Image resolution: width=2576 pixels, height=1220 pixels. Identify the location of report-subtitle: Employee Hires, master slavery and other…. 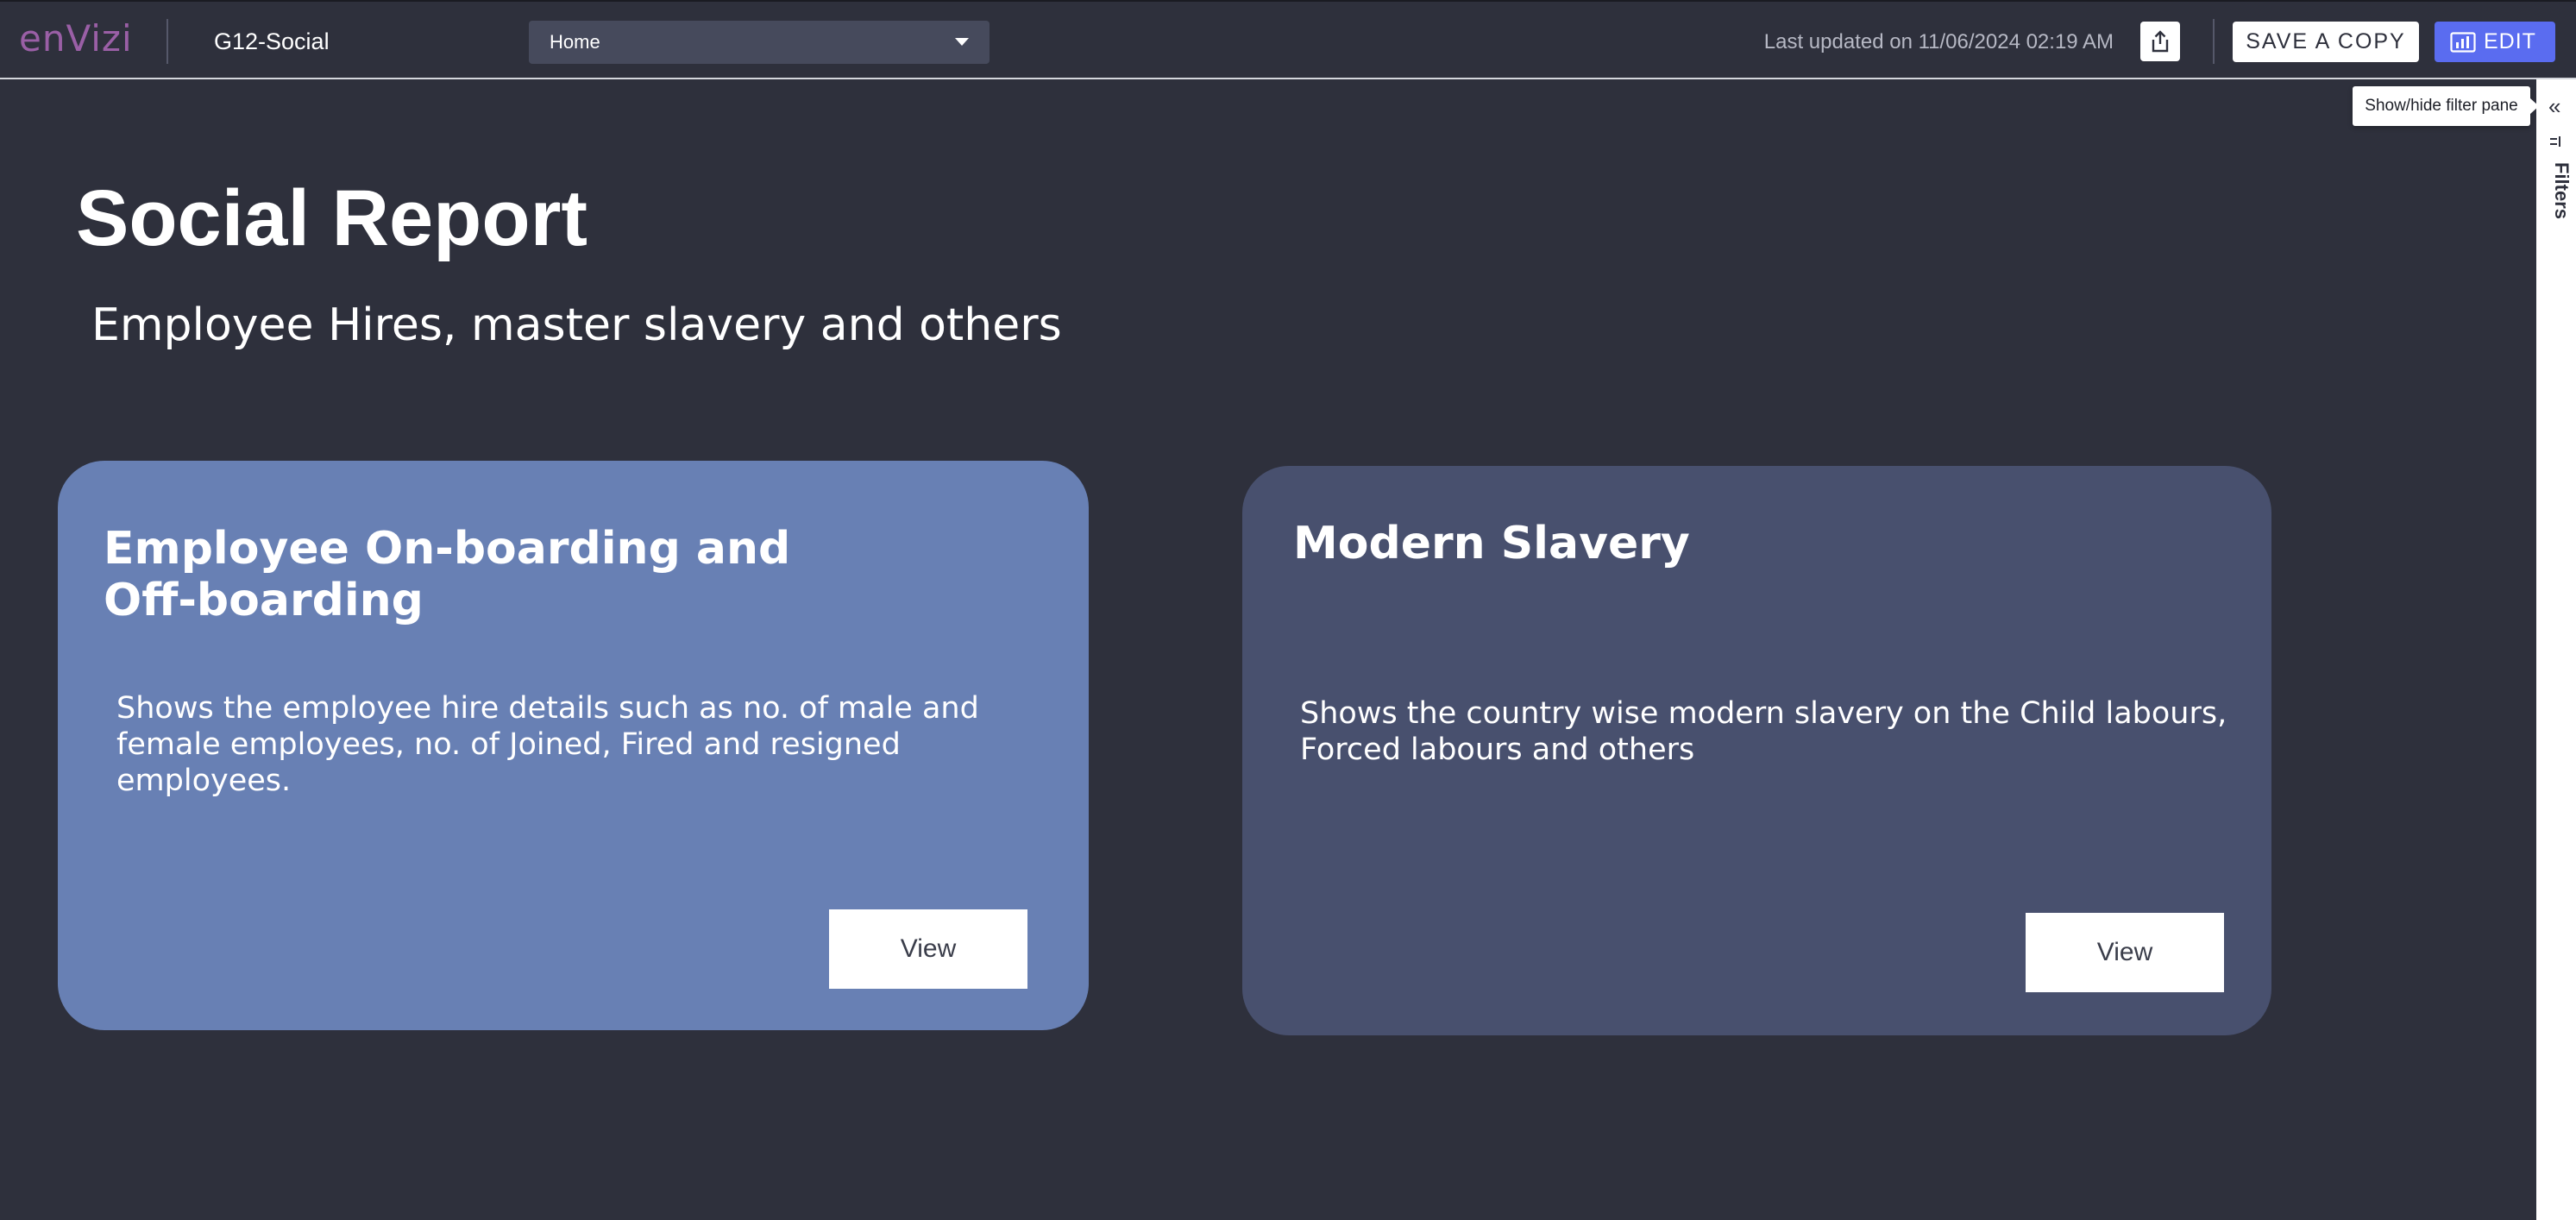
(576, 325).